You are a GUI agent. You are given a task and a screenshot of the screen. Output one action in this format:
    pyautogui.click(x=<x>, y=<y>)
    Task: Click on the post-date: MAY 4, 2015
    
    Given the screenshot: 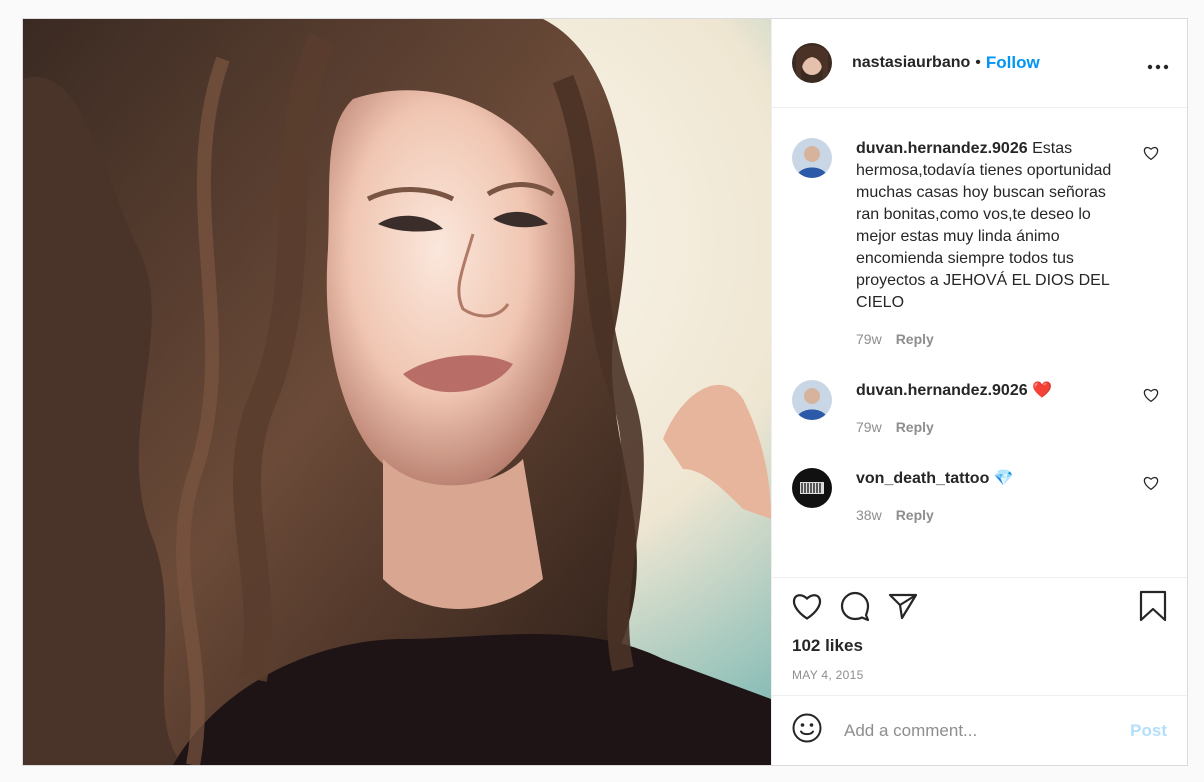 What is the action you would take?
    pyautogui.click(x=979, y=675)
    